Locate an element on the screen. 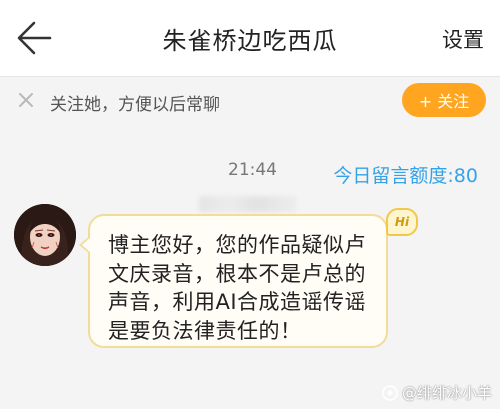  arrow-left-icon is located at coordinates (34, 38).